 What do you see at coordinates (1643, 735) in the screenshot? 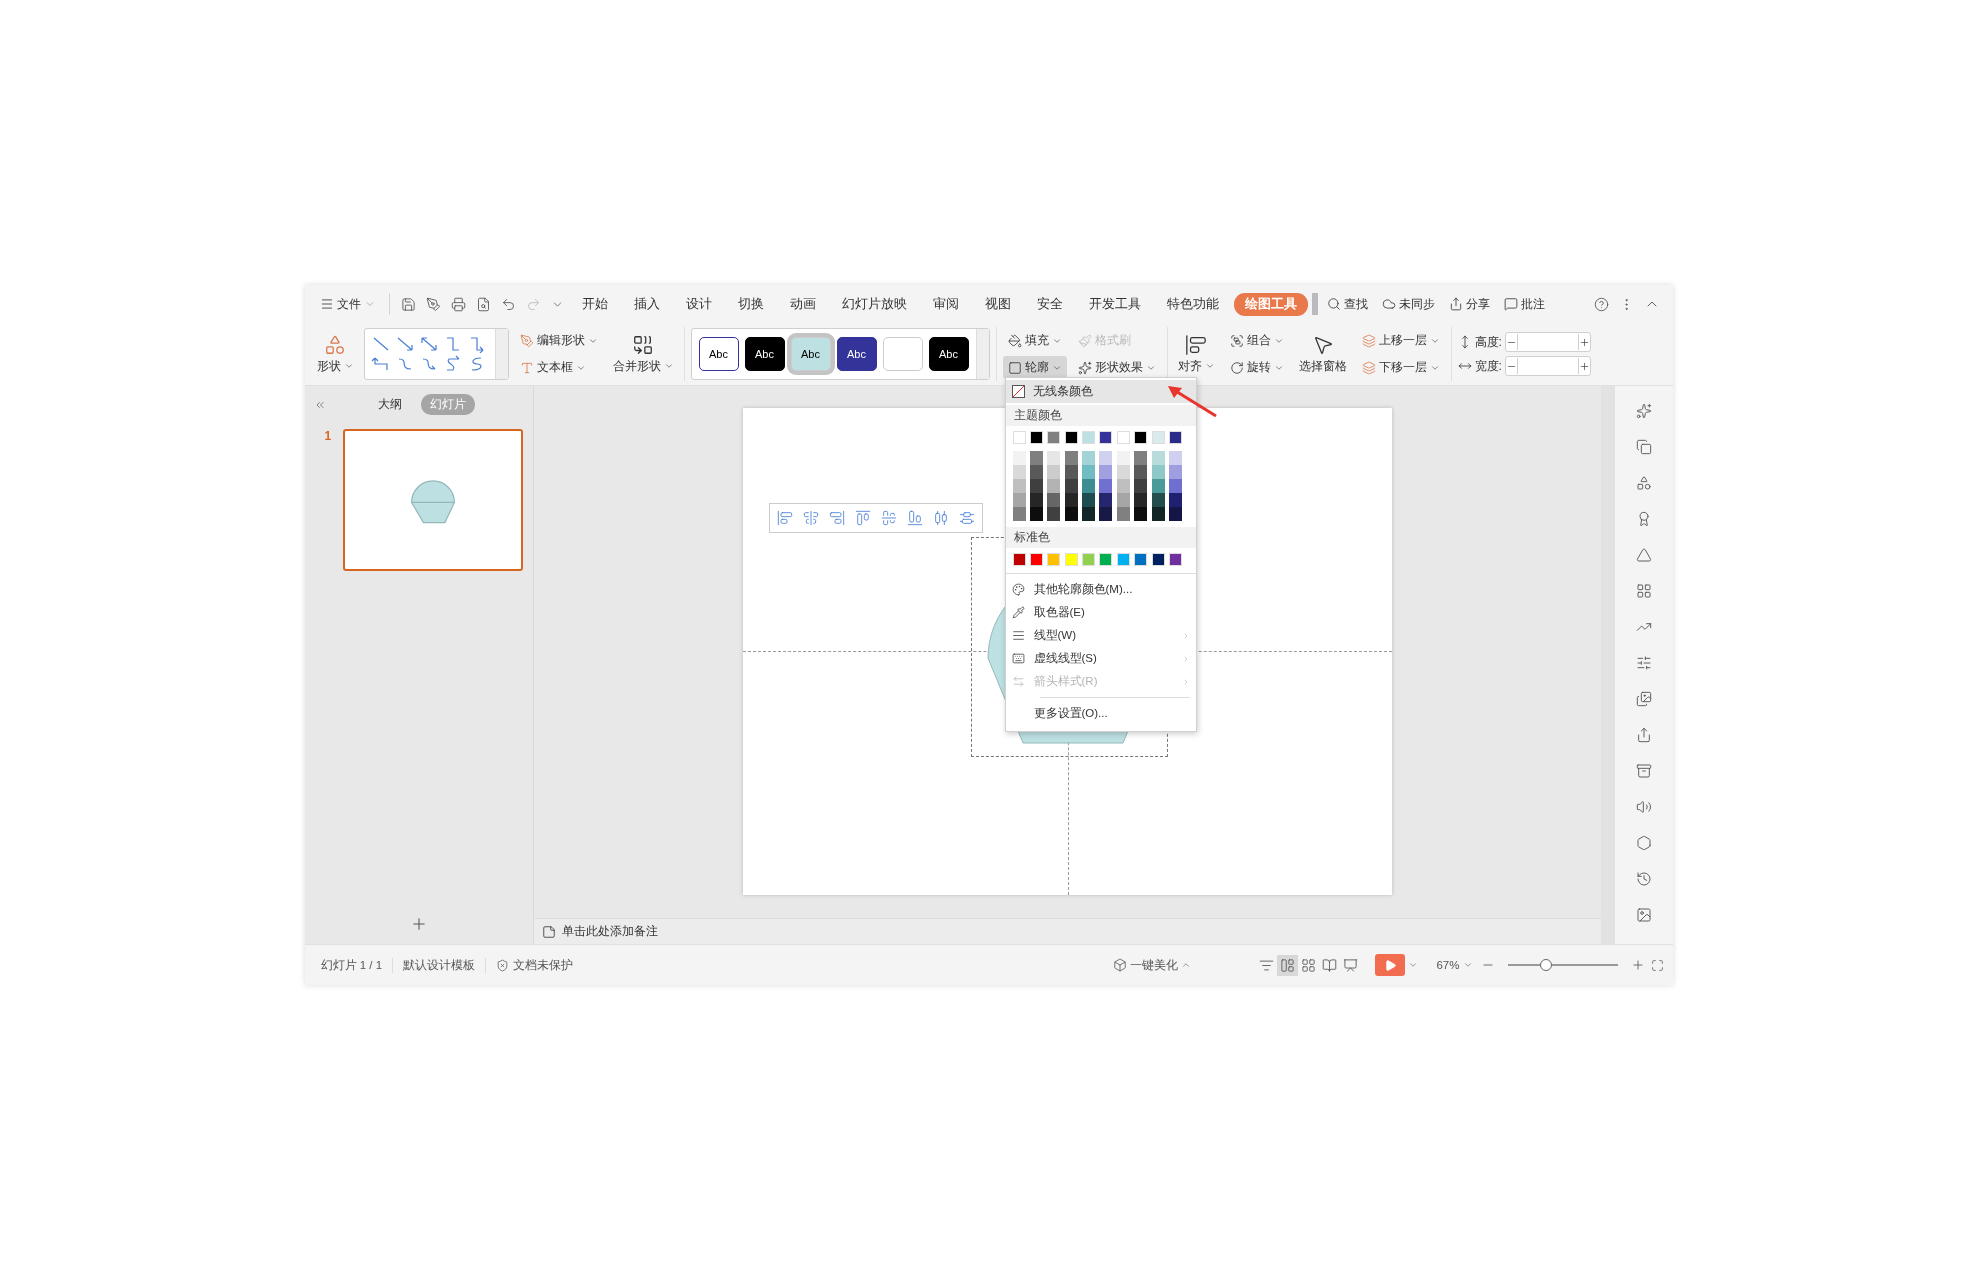
I see `share-icon` at bounding box center [1643, 735].